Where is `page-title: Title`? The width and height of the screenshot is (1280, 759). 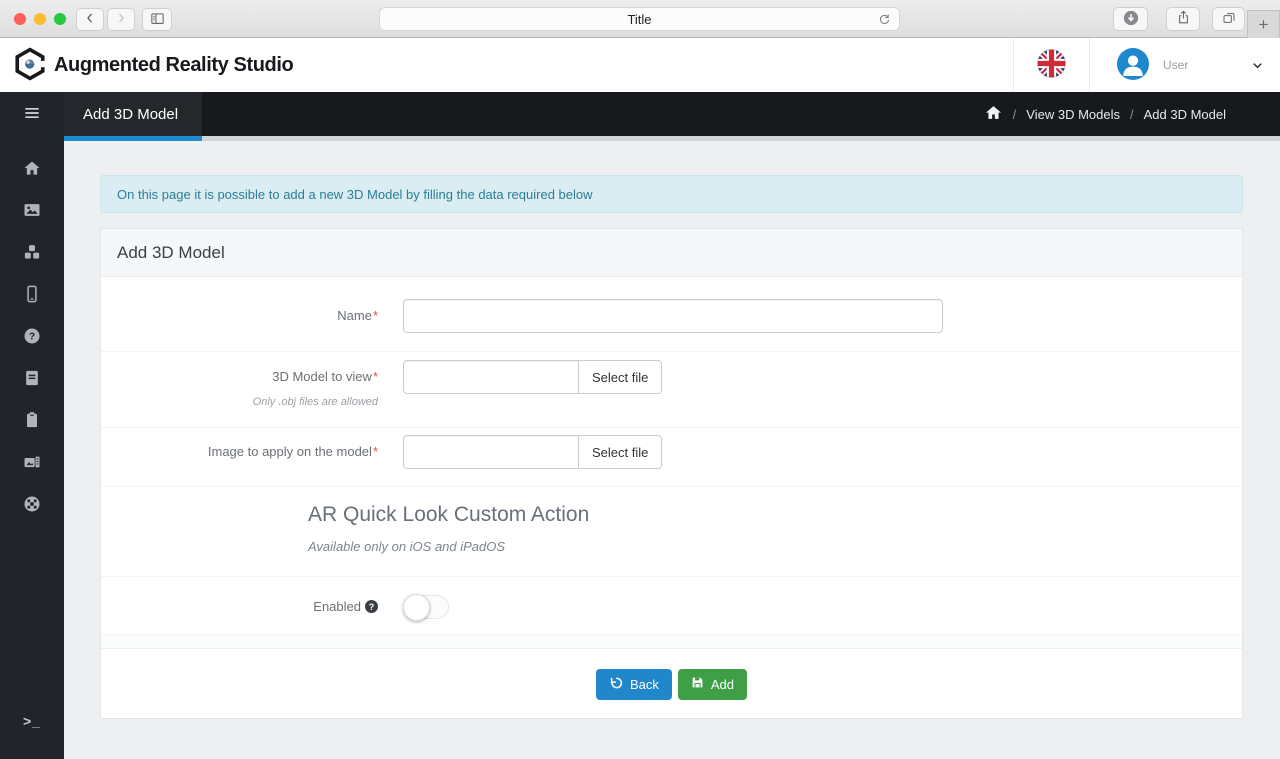 page-title: Title is located at coordinates (639, 19).